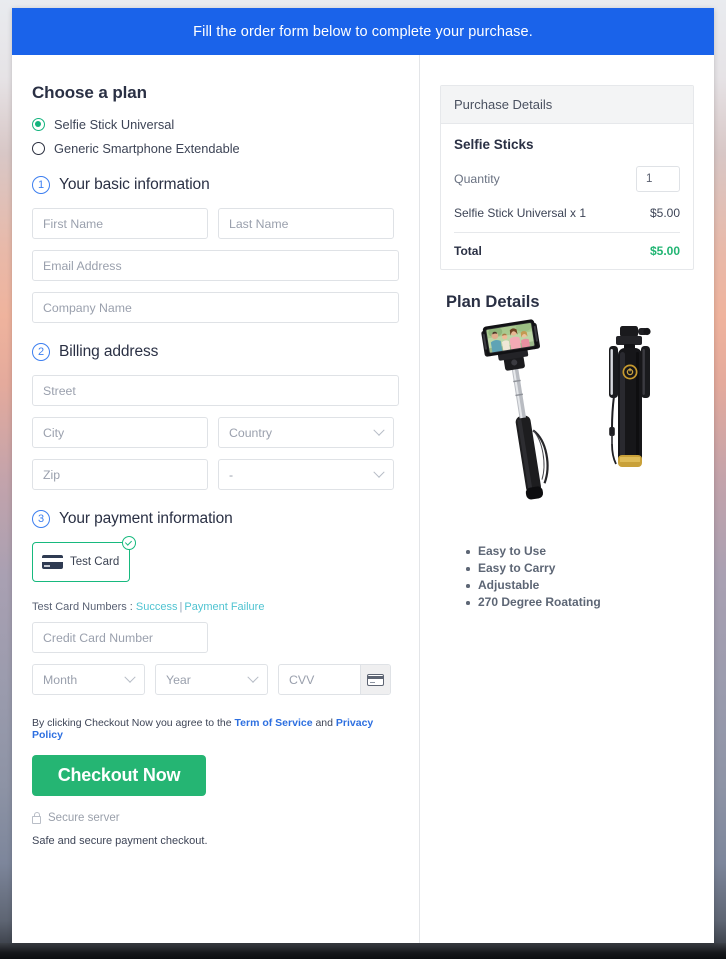 The width and height of the screenshot is (726, 959). I want to click on expiry-year-value: Year, so click(178, 679).